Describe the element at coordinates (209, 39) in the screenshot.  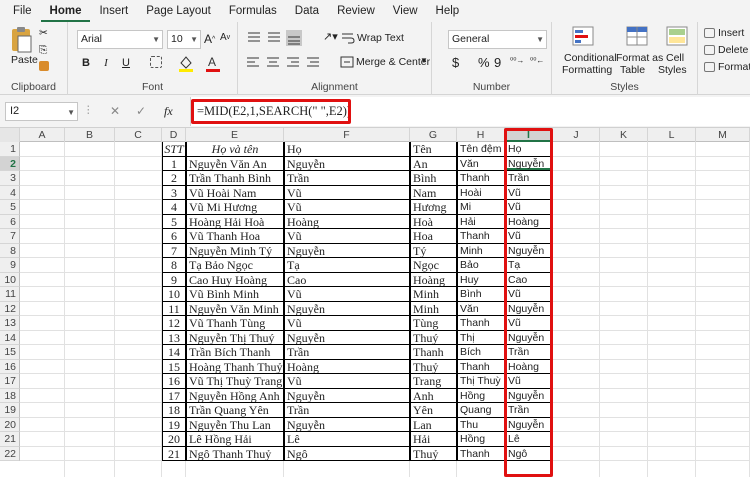
I see `grow-font-button: A ^` at that location.